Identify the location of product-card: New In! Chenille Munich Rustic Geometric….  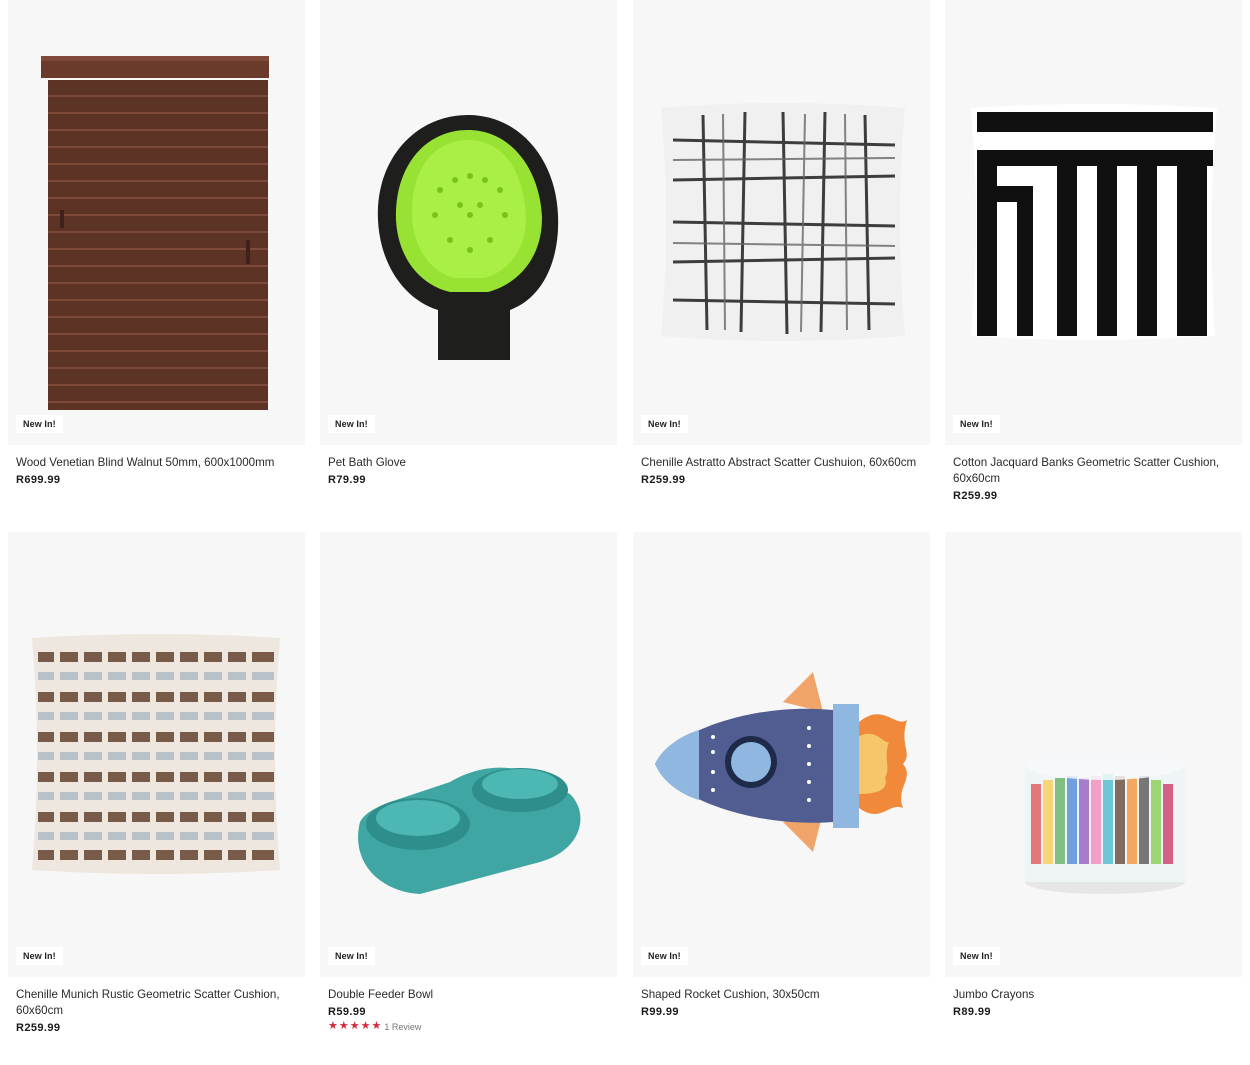
(156, 783).